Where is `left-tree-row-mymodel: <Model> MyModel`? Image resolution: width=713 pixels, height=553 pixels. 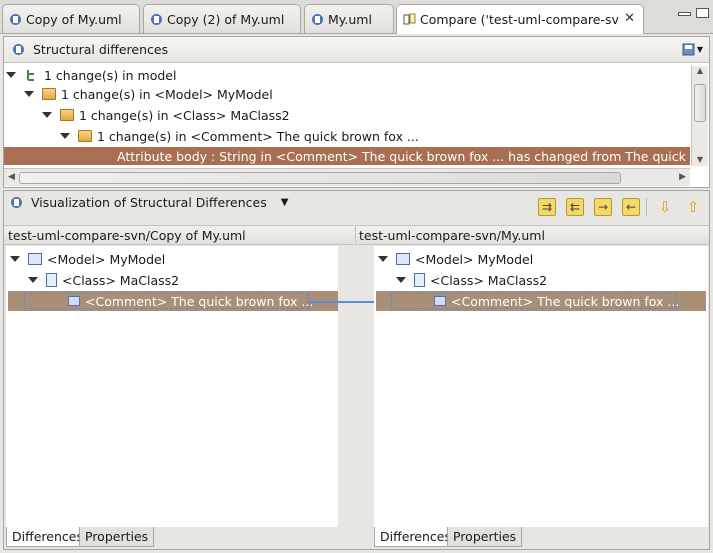
left-tree-row-mymodel: <Model> MyModel is located at coordinates (87, 259).